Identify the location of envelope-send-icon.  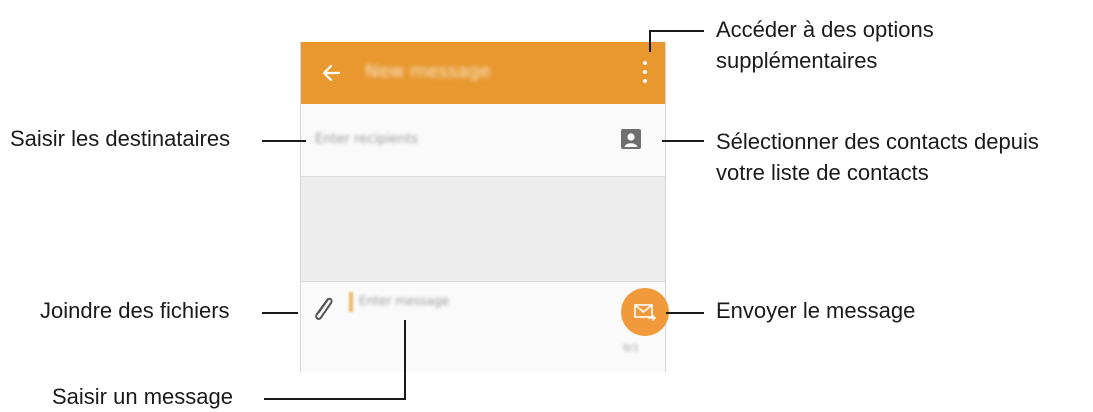
(645, 312).